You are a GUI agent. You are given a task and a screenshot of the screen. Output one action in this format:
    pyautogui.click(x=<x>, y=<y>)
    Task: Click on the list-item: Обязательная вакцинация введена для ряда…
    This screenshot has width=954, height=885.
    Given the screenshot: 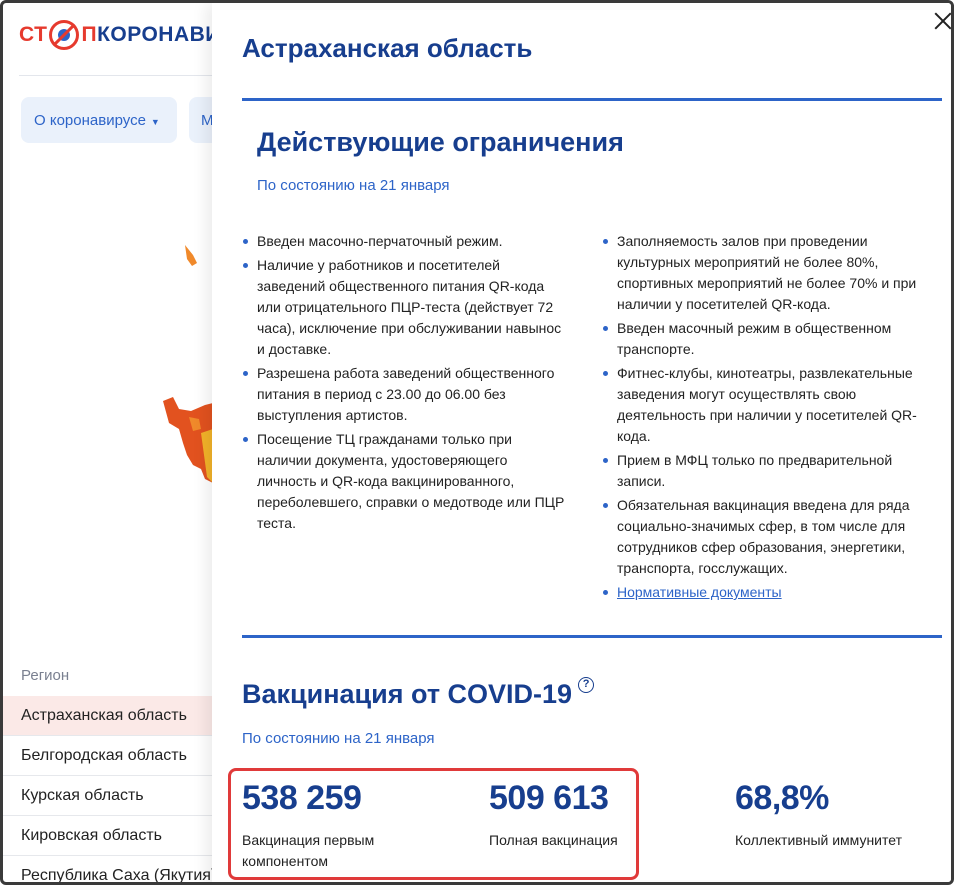 What is the action you would take?
    pyautogui.click(x=763, y=537)
    